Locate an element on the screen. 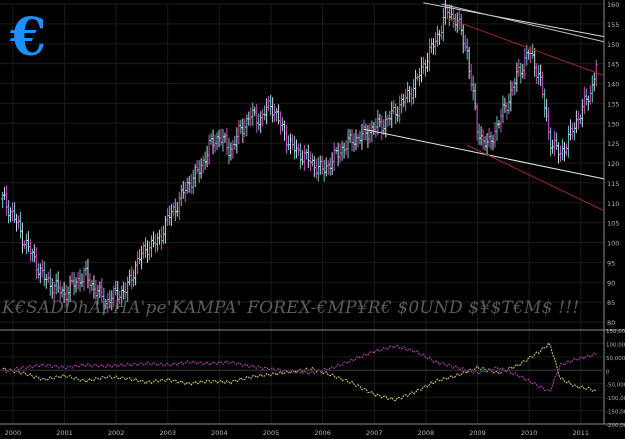 Image resolution: width=625 pixels, height=439 pixels. price-tick-label: 100 is located at coordinates (613, 244).